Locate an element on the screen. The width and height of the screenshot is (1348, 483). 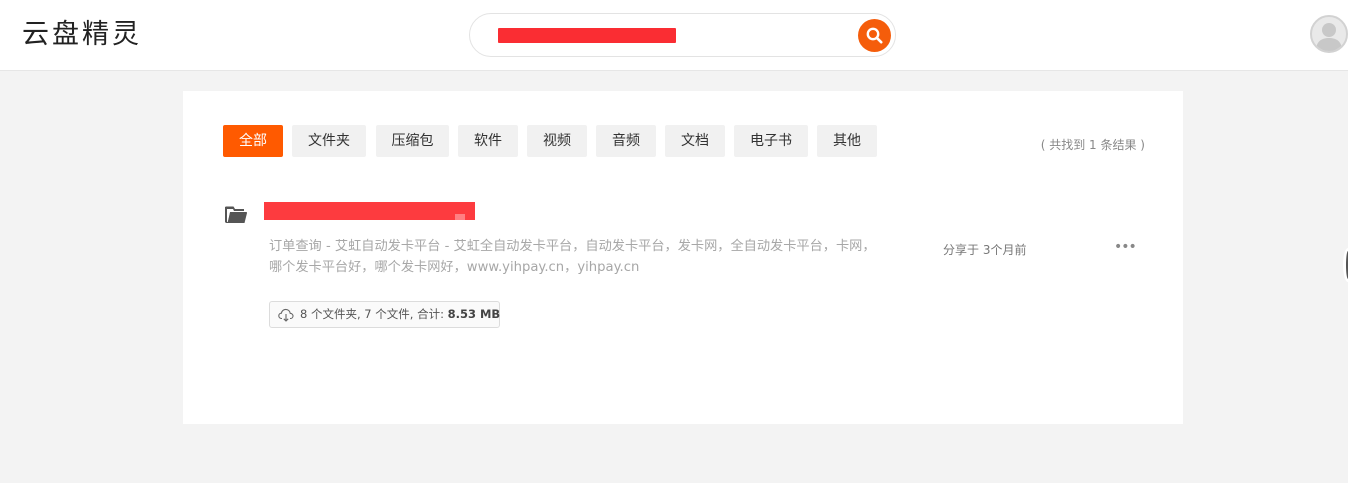
more-button: ••• is located at coordinates (1125, 247).